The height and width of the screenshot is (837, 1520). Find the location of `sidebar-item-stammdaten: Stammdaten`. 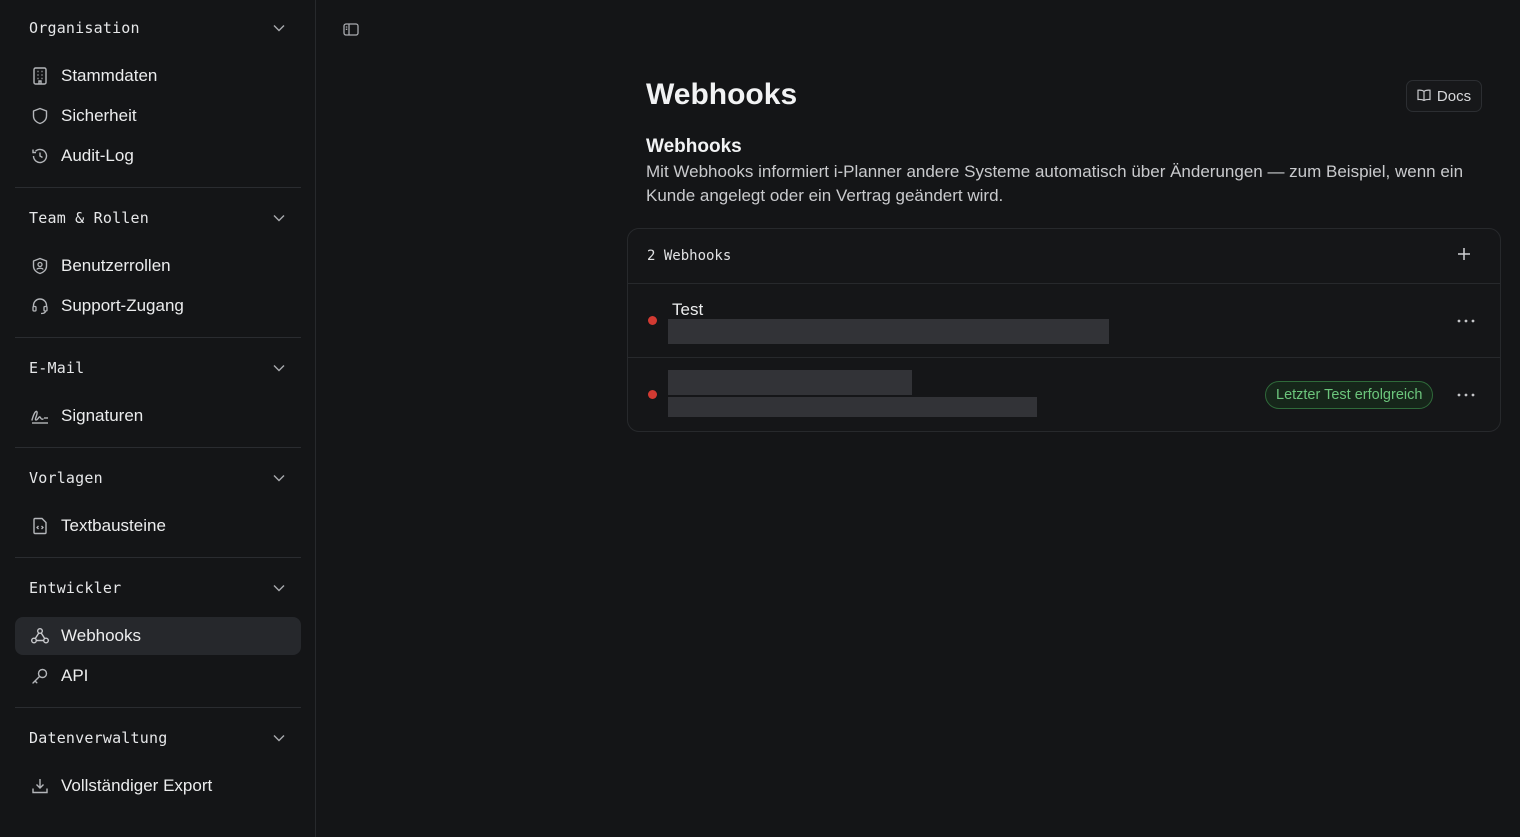

sidebar-item-stammdaten: Stammdaten is located at coordinates (158, 76).